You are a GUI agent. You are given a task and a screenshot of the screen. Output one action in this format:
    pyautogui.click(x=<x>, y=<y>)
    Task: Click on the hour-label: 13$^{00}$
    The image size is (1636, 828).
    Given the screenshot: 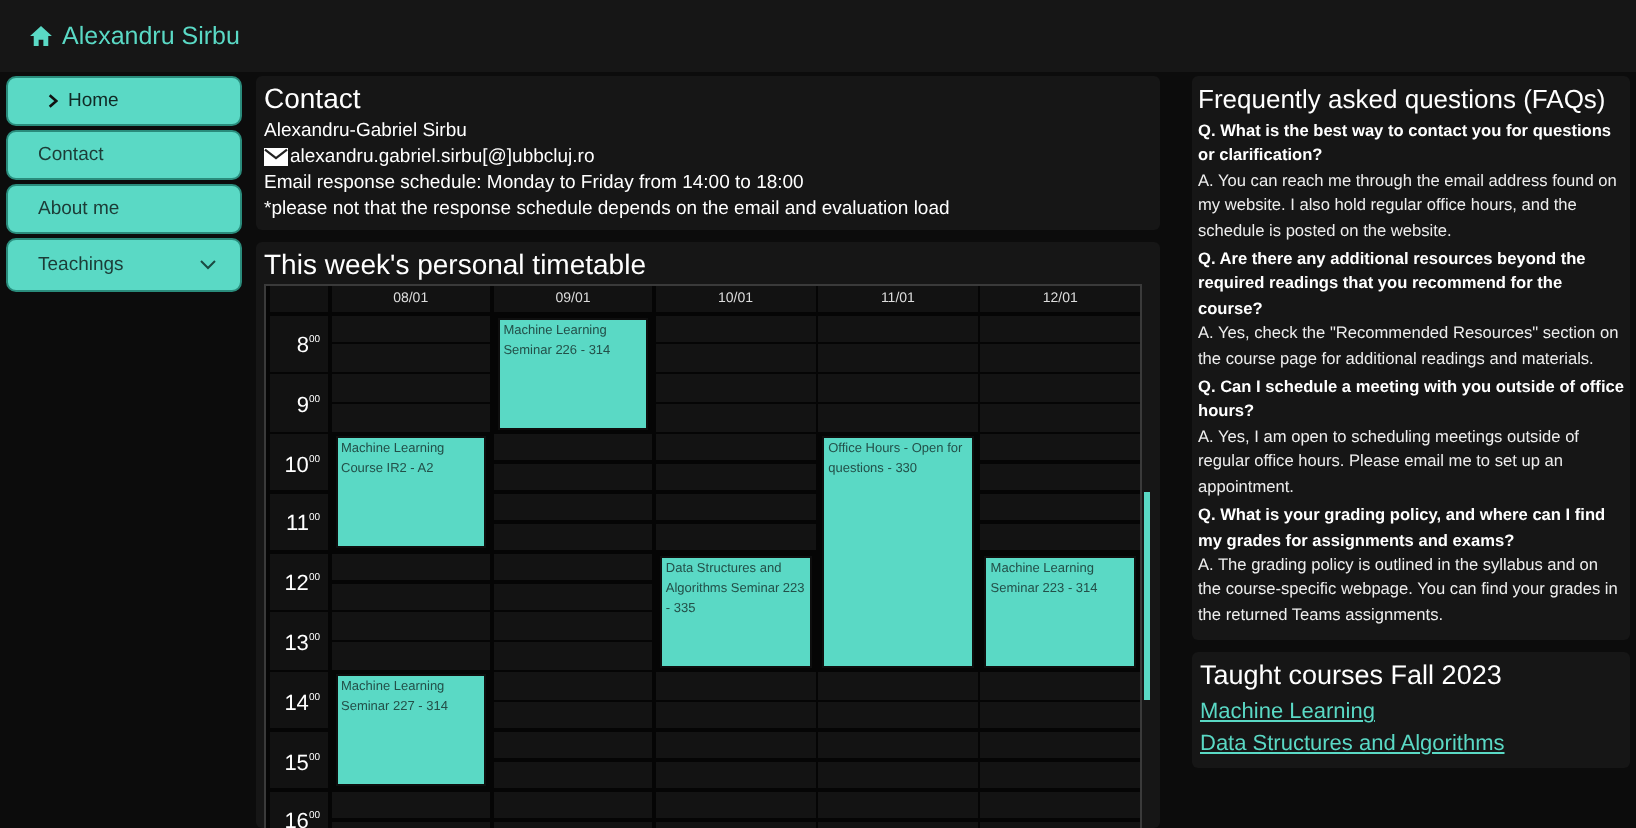 What is the action you would take?
    pyautogui.click(x=302, y=643)
    